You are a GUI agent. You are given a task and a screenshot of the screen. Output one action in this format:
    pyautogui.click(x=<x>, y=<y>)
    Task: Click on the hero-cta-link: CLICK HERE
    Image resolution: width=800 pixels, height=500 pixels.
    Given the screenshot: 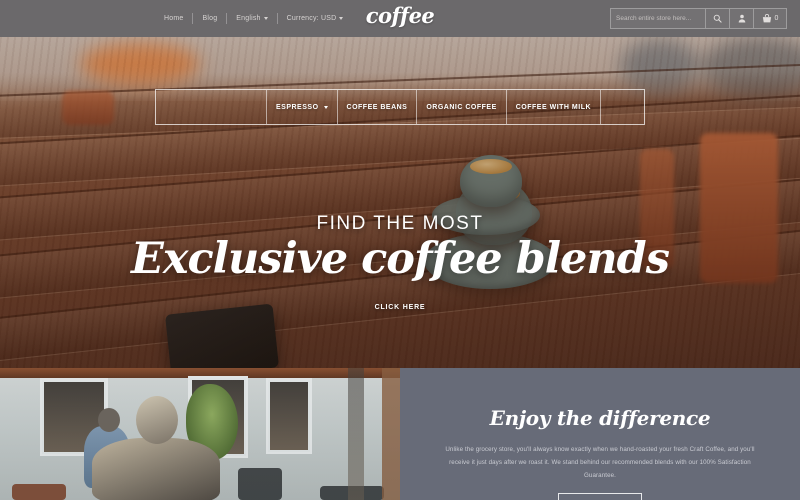 What is the action you would take?
    pyautogui.click(x=400, y=307)
    